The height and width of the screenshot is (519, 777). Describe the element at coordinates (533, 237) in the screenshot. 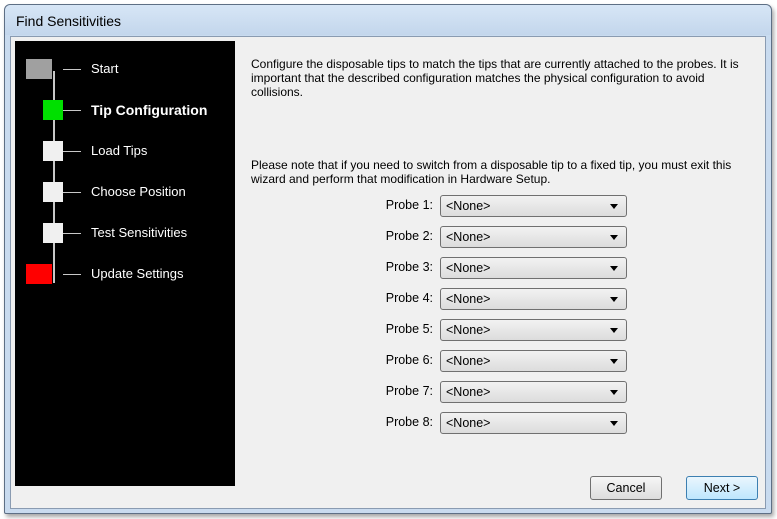

I see `probe-2-tip-select: <None>` at that location.